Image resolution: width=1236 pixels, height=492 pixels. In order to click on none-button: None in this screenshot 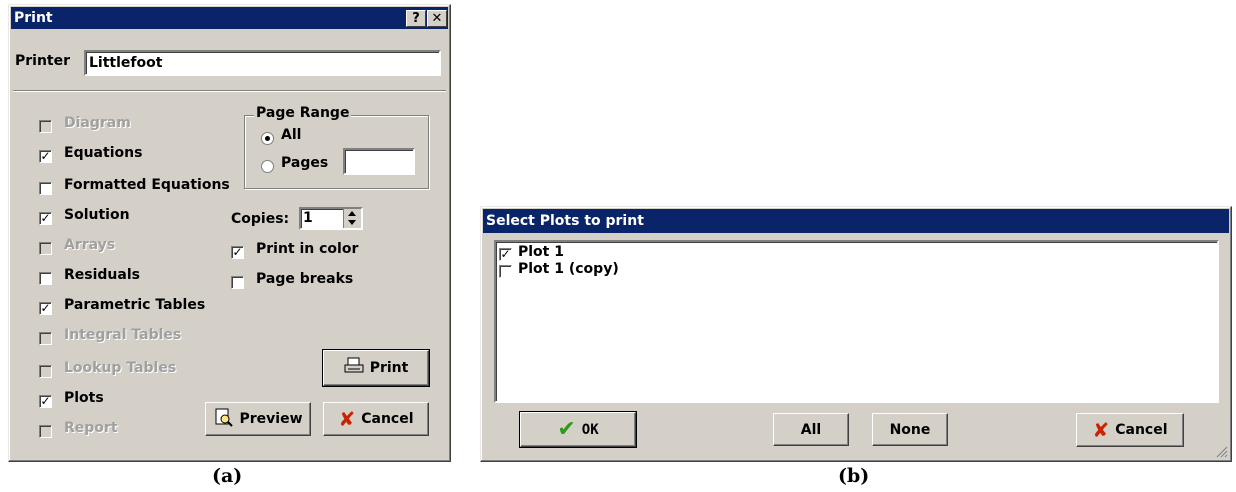, I will do `click(910, 429)`.